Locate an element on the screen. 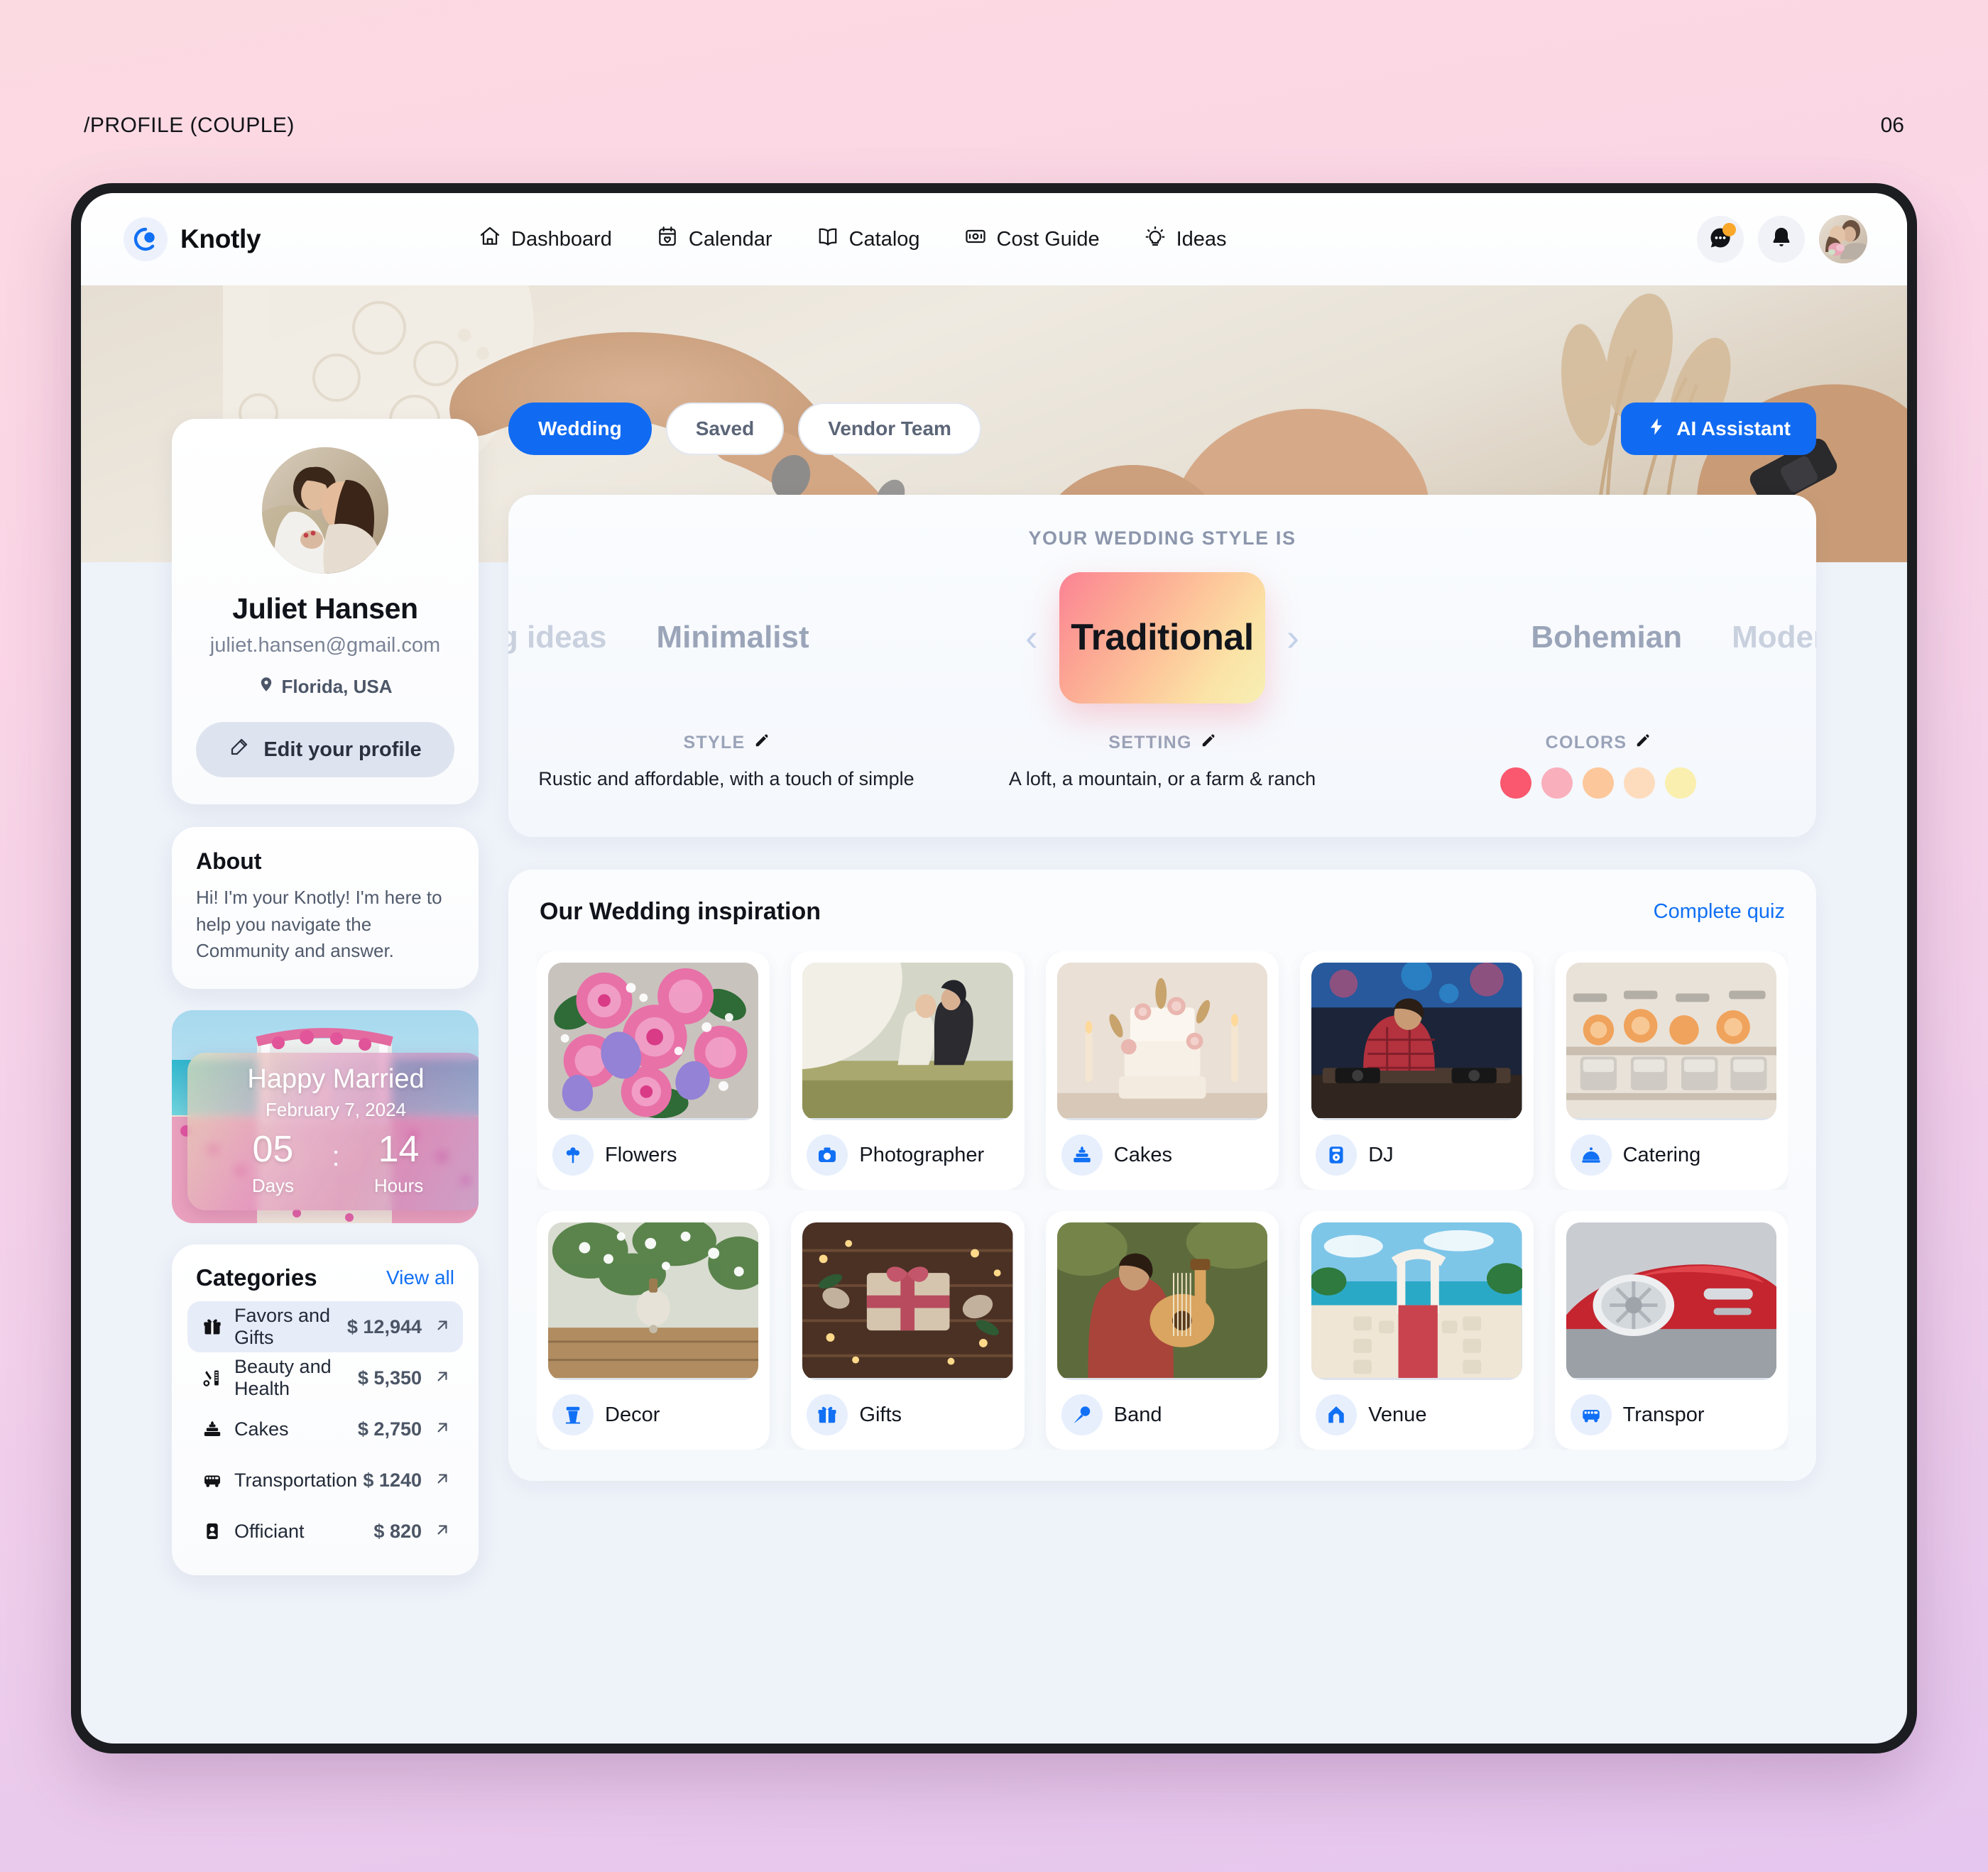  category-amount: $ 1240 is located at coordinates (392, 1480).